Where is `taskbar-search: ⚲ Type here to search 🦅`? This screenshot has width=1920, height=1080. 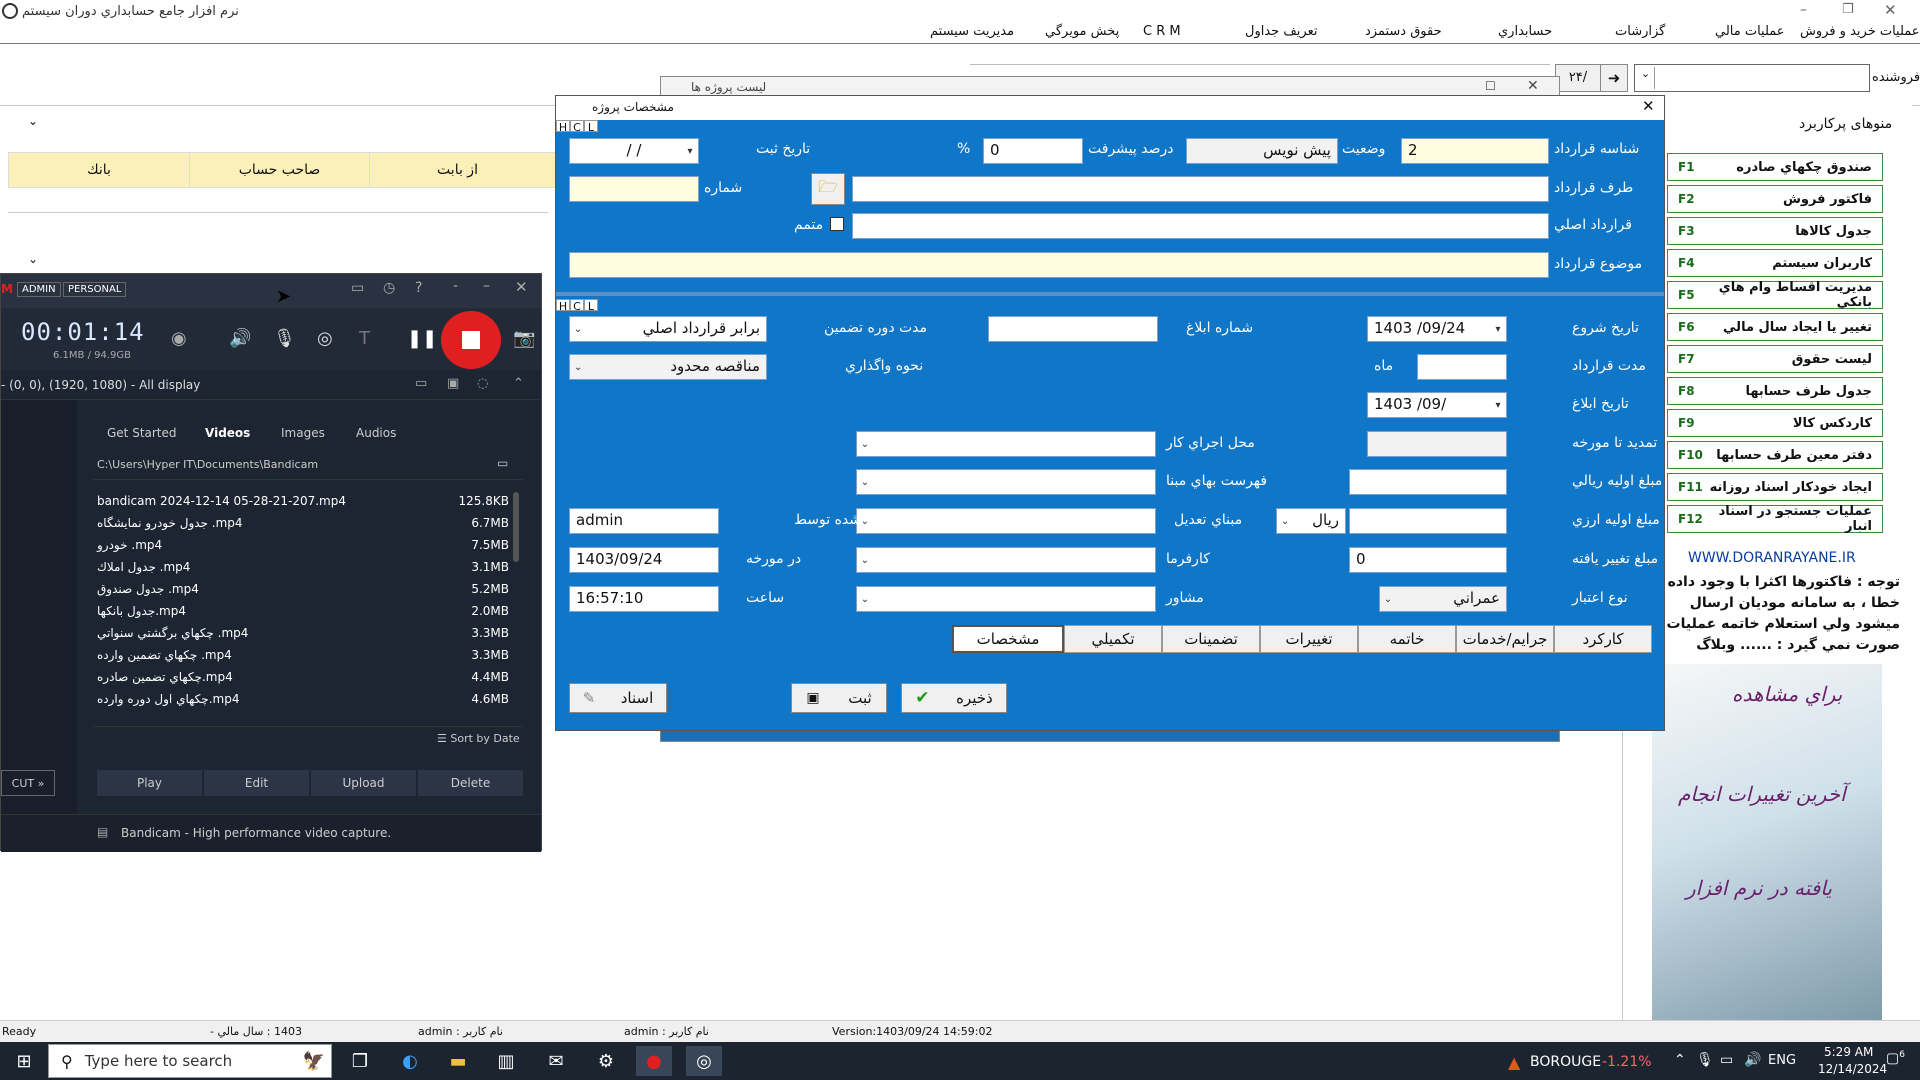 taskbar-search: ⚲ Type here to search 🦅 is located at coordinates (190, 1061).